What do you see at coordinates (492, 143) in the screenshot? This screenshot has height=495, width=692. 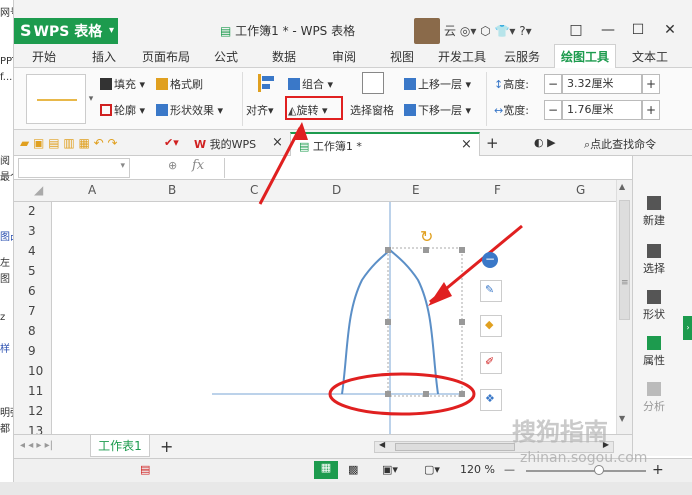 I see `new-tab-button: +` at bounding box center [492, 143].